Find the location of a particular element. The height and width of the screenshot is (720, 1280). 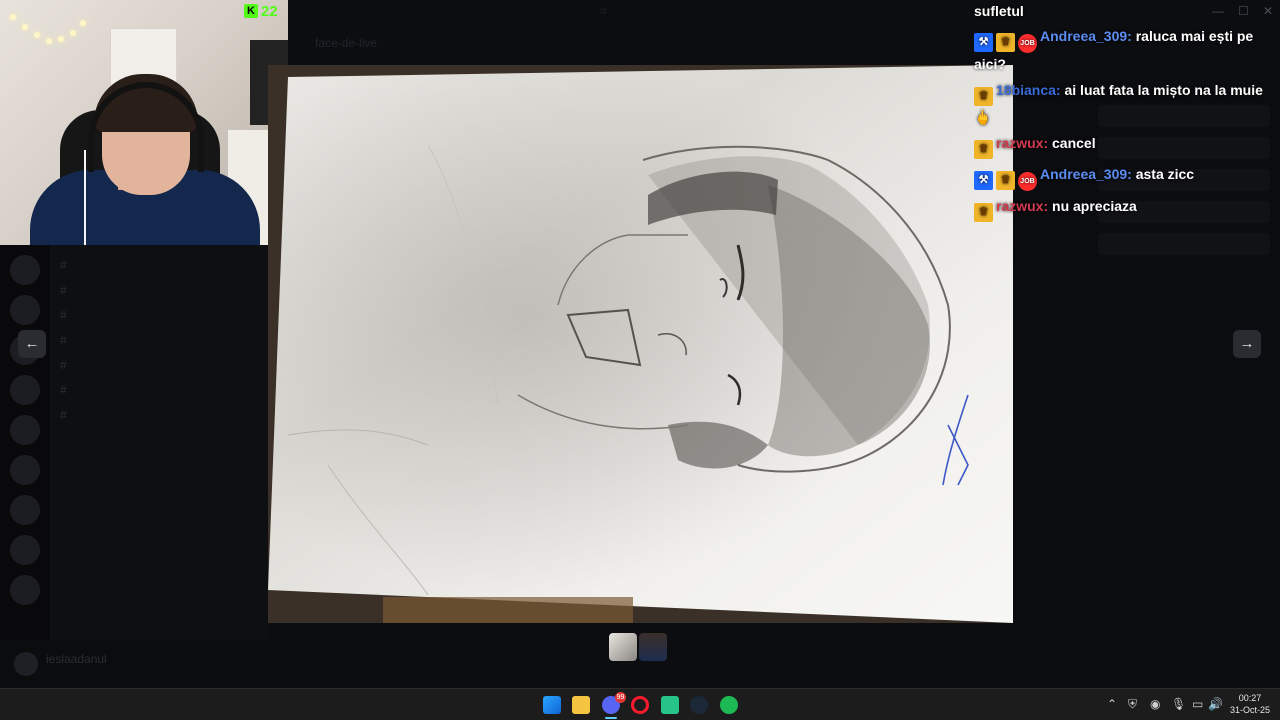

windows-start-icon is located at coordinates (552, 705).